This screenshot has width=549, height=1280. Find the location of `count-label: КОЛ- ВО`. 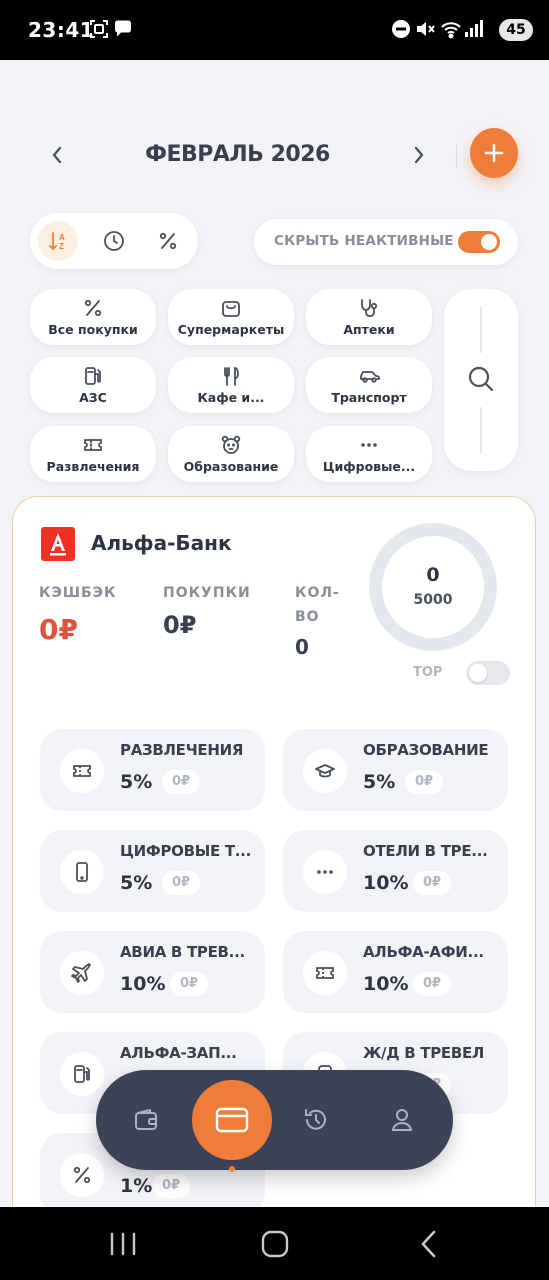

count-label: КОЛ- ВО is located at coordinates (317, 605).